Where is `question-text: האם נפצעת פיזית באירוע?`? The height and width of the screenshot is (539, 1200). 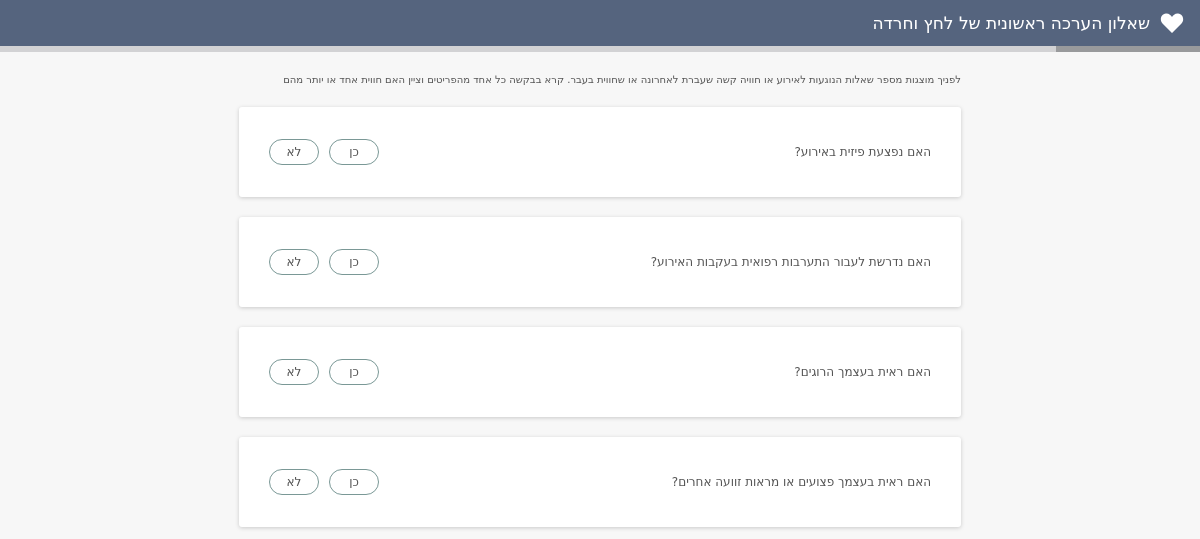
question-text: האם נפצעת פיזית באירוע? is located at coordinates (862, 152).